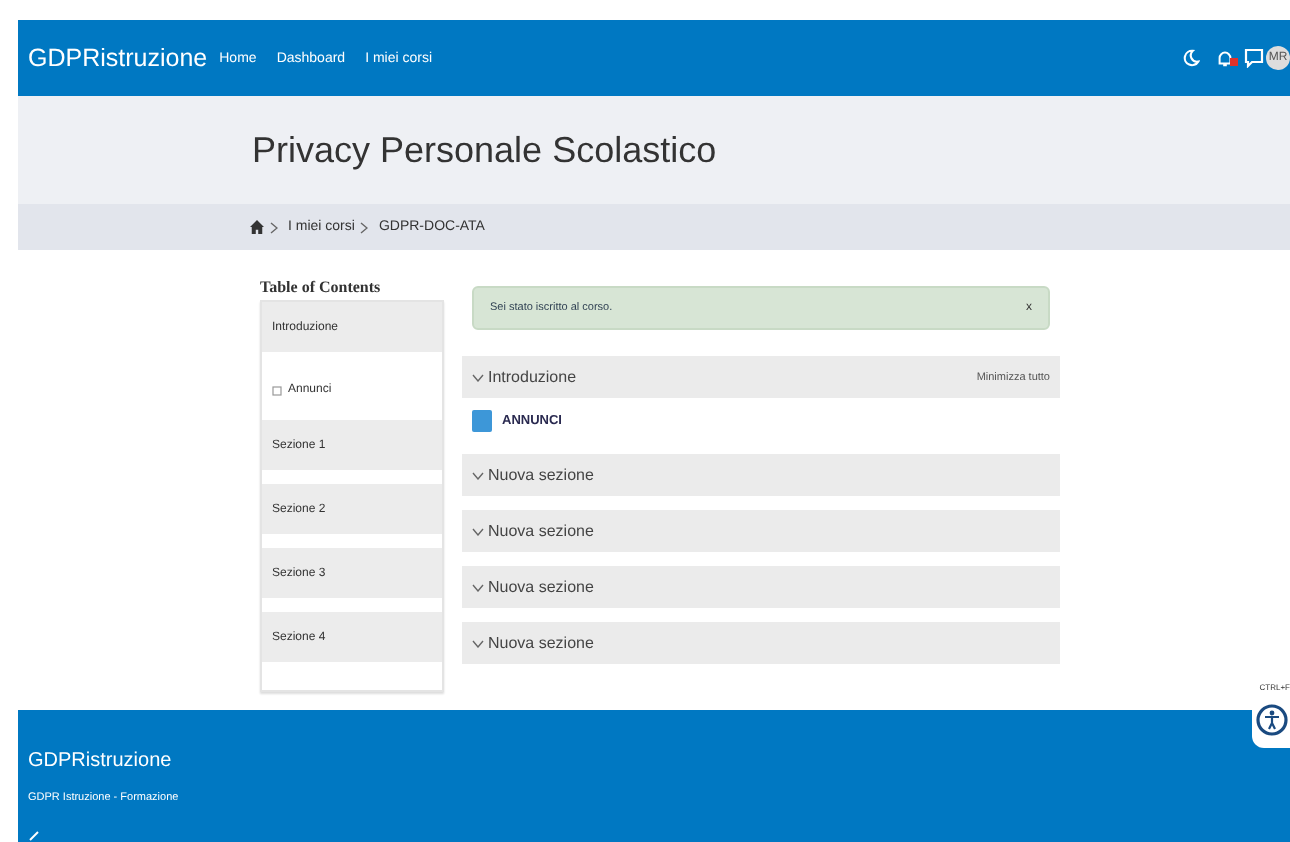 The height and width of the screenshot is (842, 1290). Describe the element at coordinates (484, 150) in the screenshot. I see `page-title: Privacy Personale Scolastico` at that location.